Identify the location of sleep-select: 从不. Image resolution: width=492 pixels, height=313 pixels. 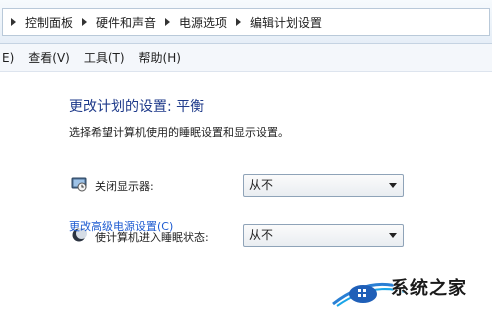
(323, 235).